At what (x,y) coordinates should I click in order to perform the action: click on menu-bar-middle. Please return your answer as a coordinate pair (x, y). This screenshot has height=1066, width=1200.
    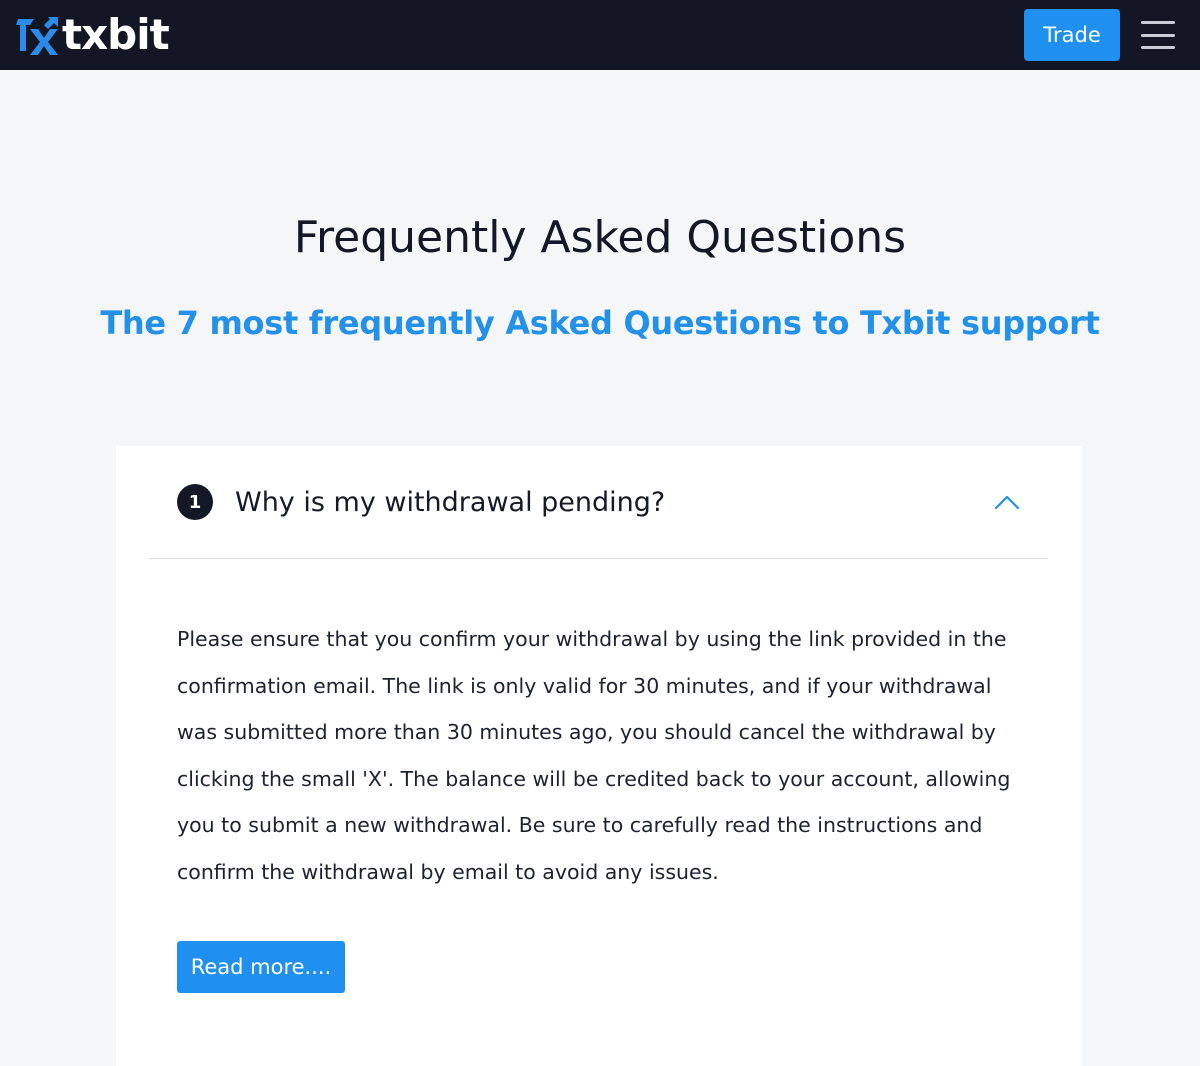
    Looking at the image, I should click on (1158, 35).